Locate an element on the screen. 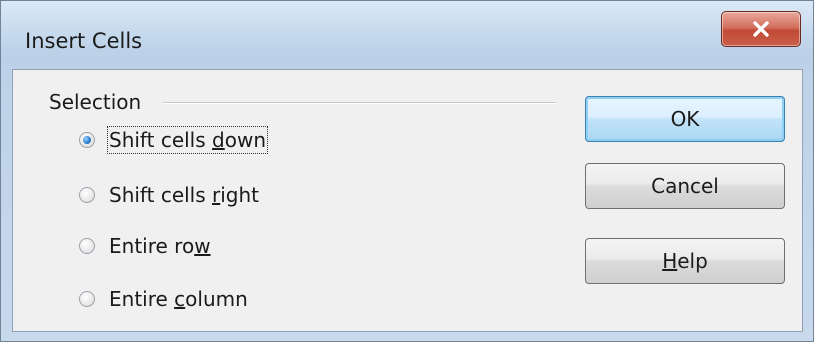 The width and height of the screenshot is (814, 342). radio-label-shift-cells-right: Shift cells right is located at coordinates (184, 195).